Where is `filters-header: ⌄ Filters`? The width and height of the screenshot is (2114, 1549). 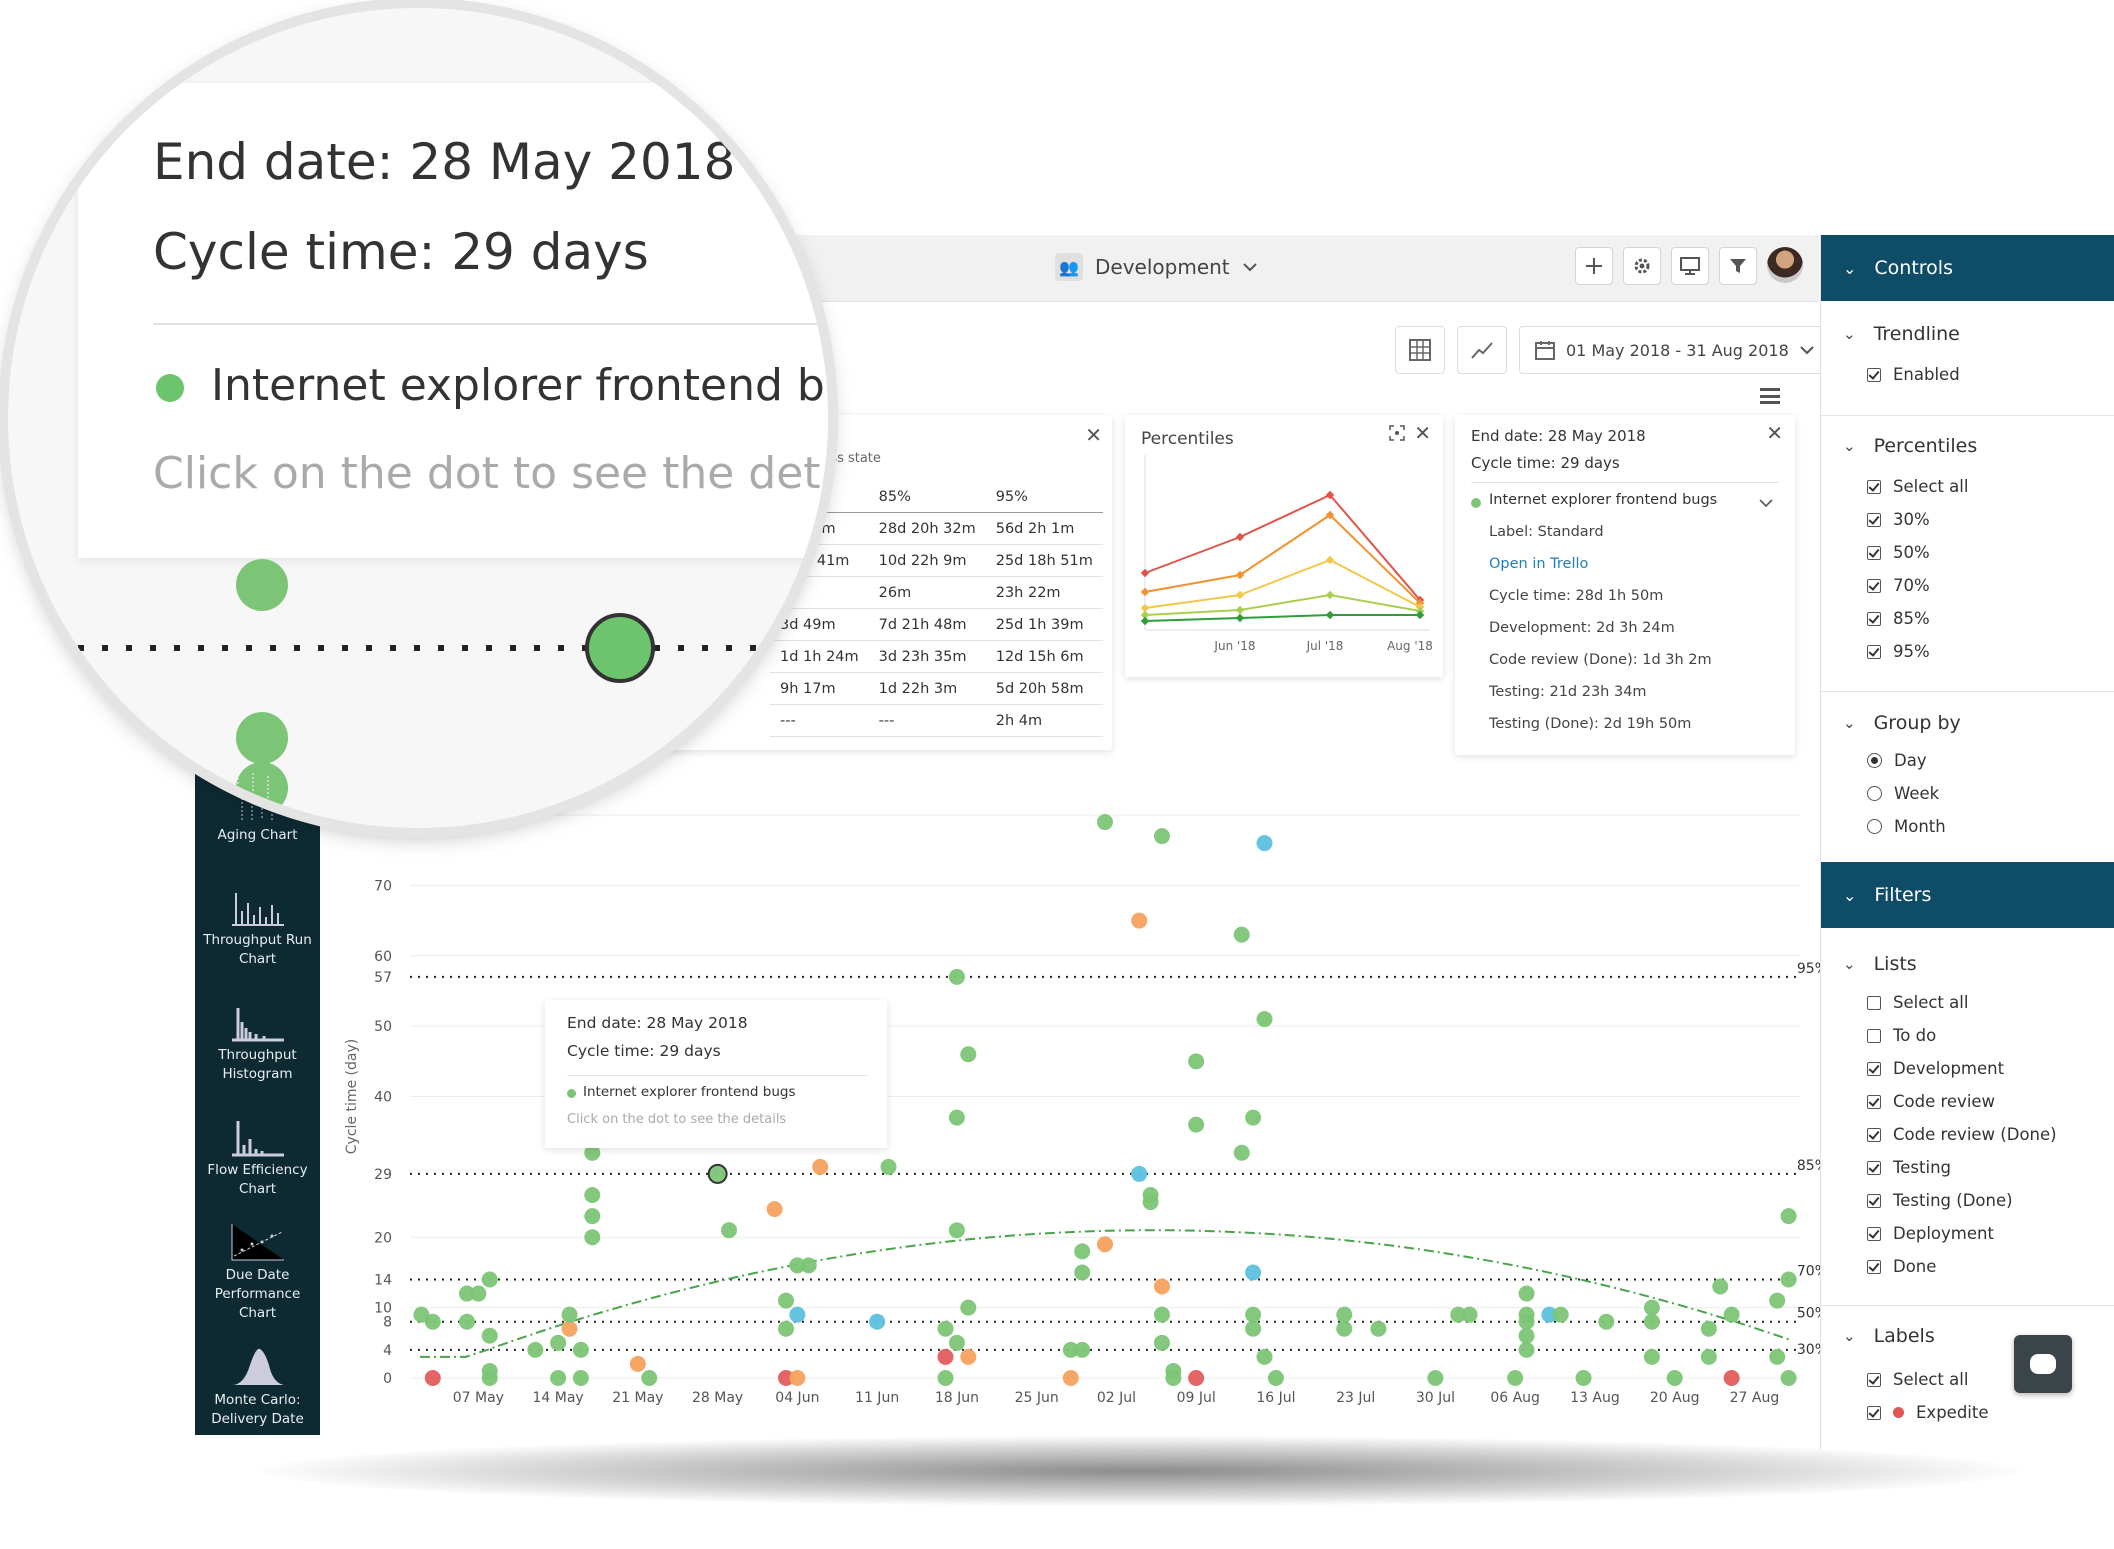 filters-header: ⌄ Filters is located at coordinates (1967, 895).